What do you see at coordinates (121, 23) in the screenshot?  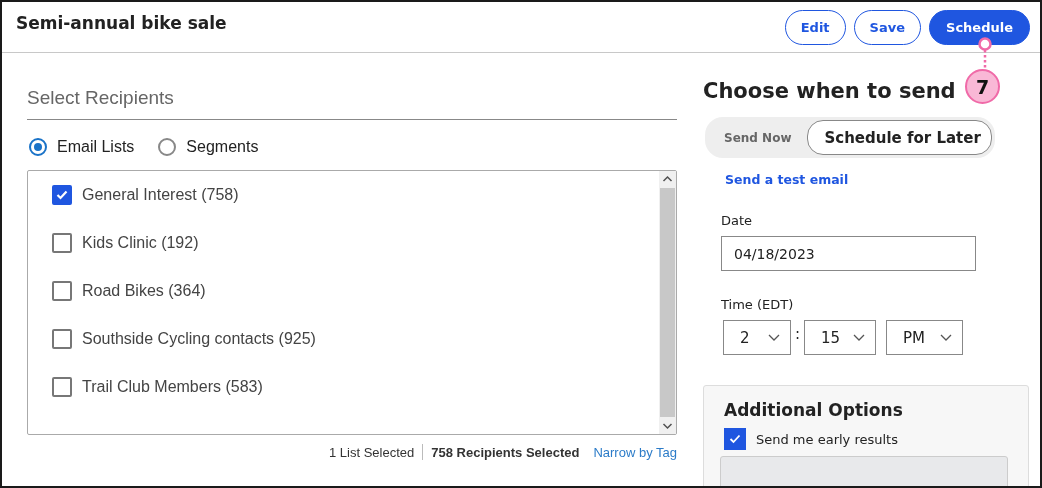 I see `page-title: Semi-annual bike sale` at bounding box center [121, 23].